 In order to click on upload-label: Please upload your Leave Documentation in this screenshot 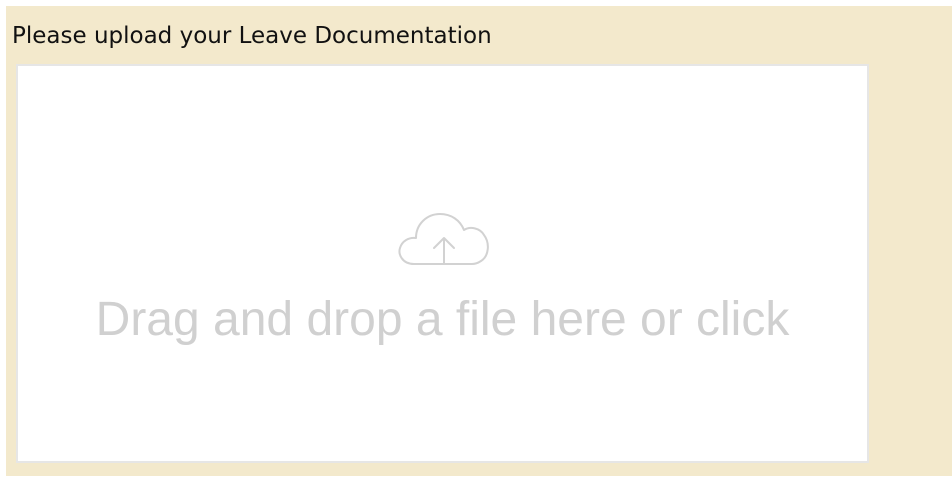, I will do `click(252, 36)`.